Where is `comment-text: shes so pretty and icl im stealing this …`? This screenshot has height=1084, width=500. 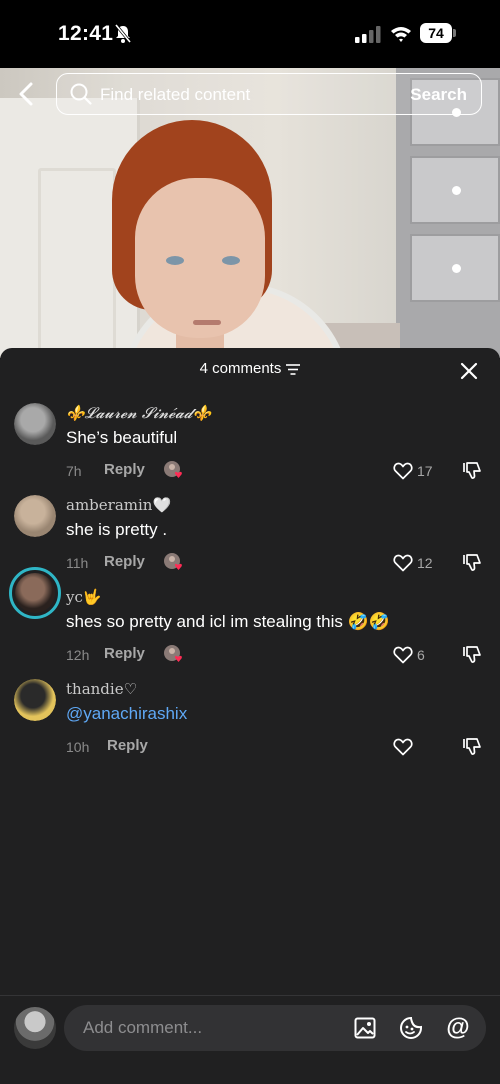 comment-text: shes so pretty and icl im stealing this … is located at coordinates (228, 621).